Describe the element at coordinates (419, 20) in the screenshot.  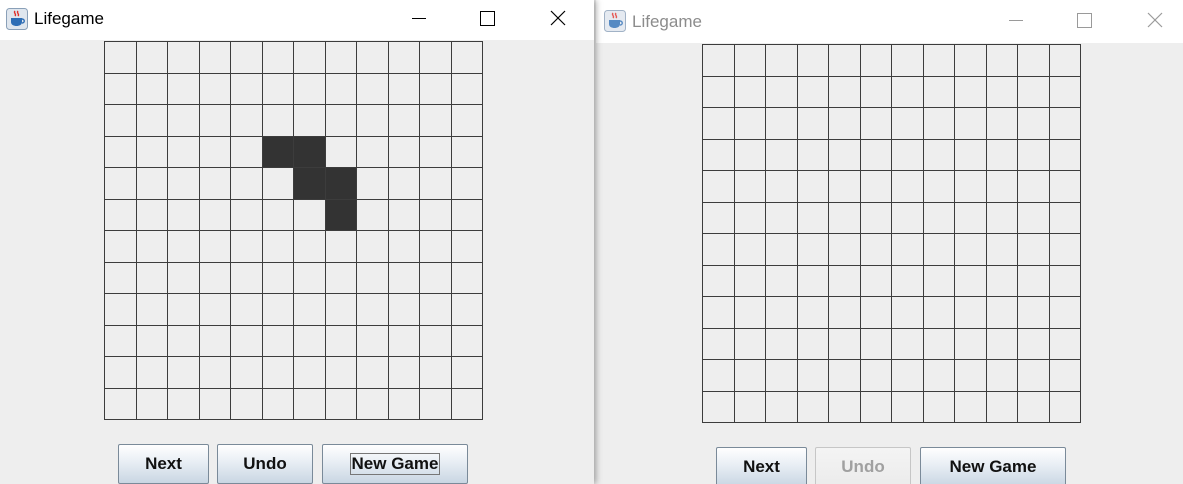
I see `minimize-button` at that location.